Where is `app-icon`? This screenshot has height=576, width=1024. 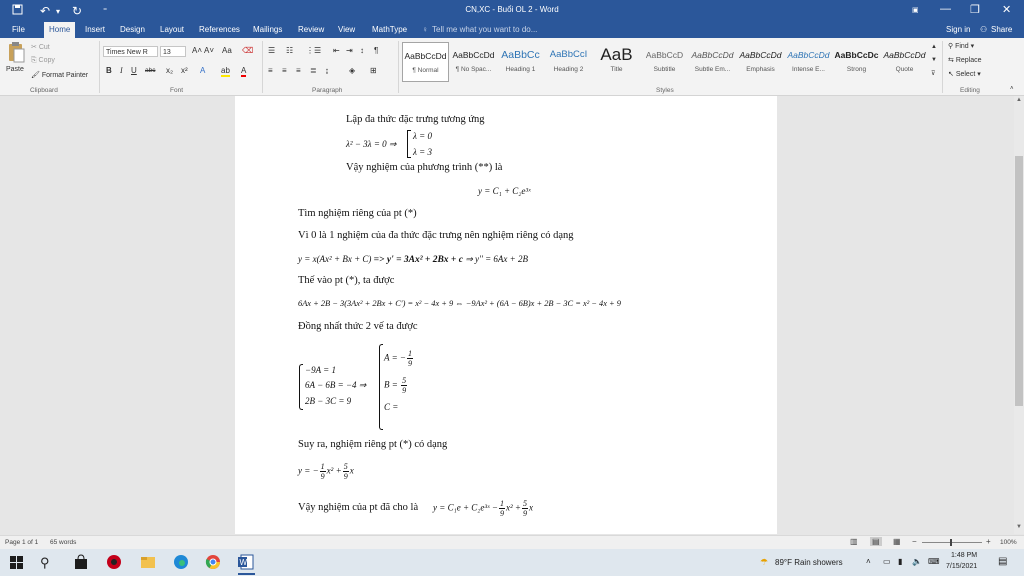 app-icon is located at coordinates (114, 562).